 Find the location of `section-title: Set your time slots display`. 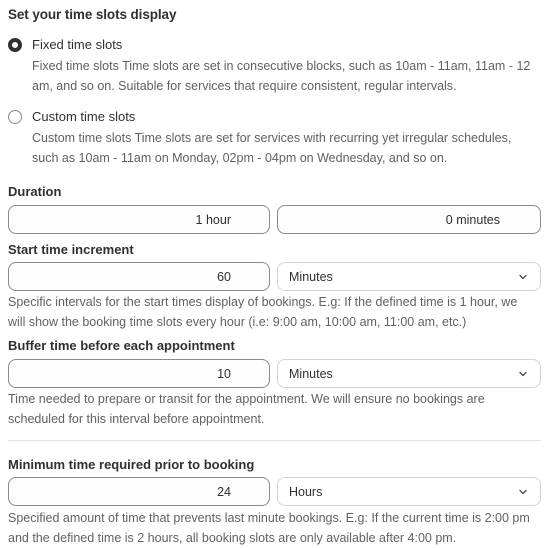

section-title: Set your time slots display is located at coordinates (92, 14).